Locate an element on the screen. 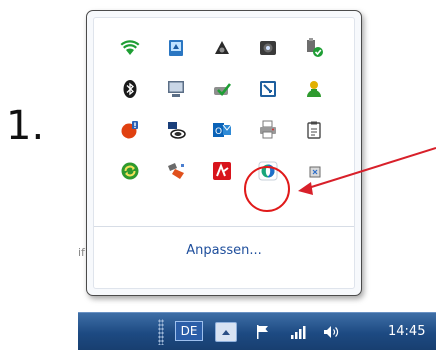 The height and width of the screenshot is (350, 436). clipboard-icon is located at coordinates (314, 129).